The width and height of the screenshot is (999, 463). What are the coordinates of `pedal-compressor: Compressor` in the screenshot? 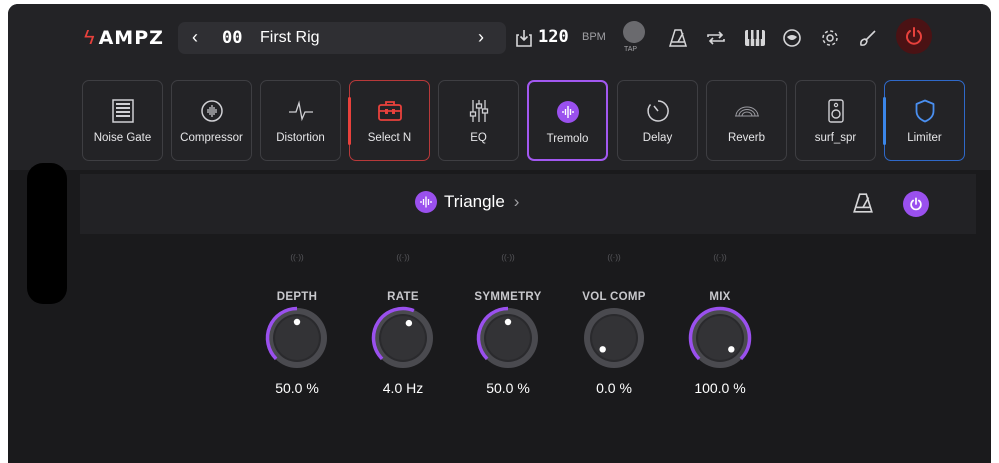 It's located at (211, 120).